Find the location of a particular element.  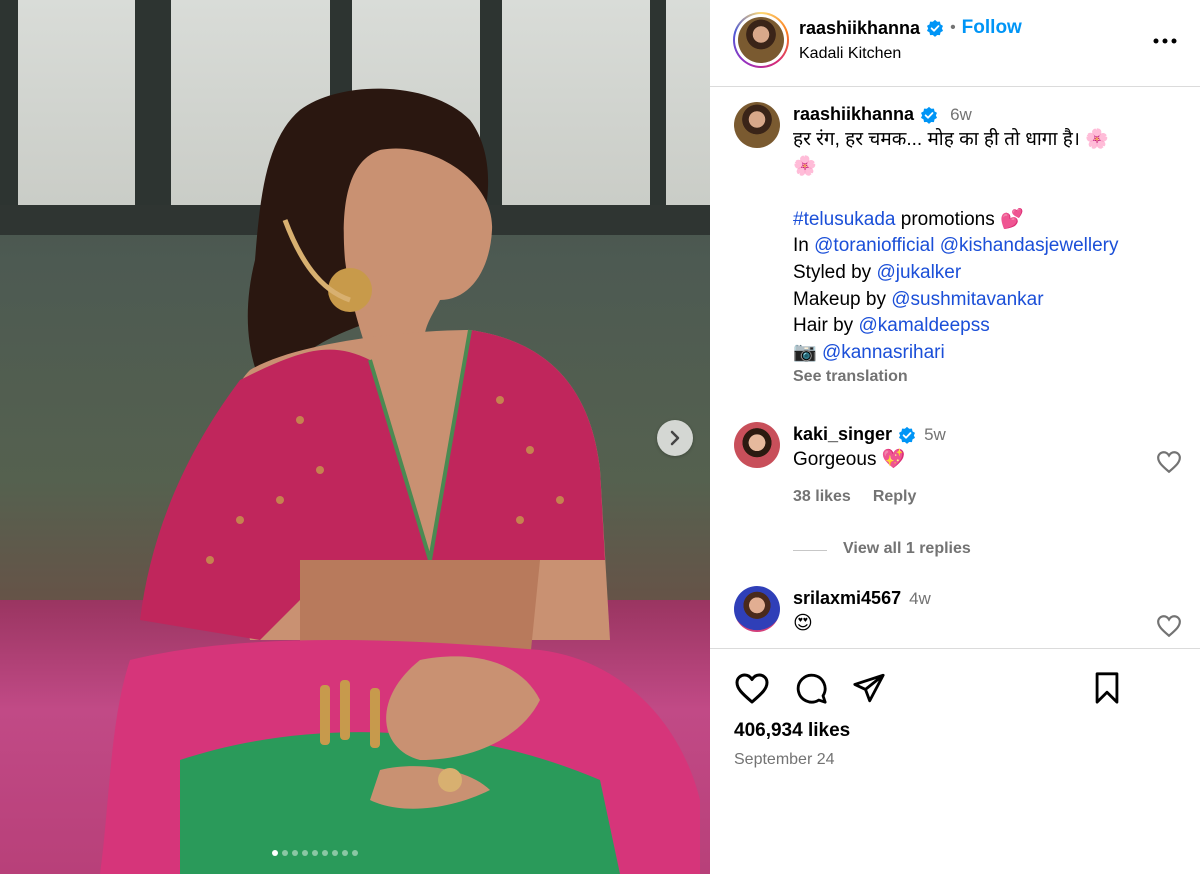

chevron-right-icon is located at coordinates (675, 438).